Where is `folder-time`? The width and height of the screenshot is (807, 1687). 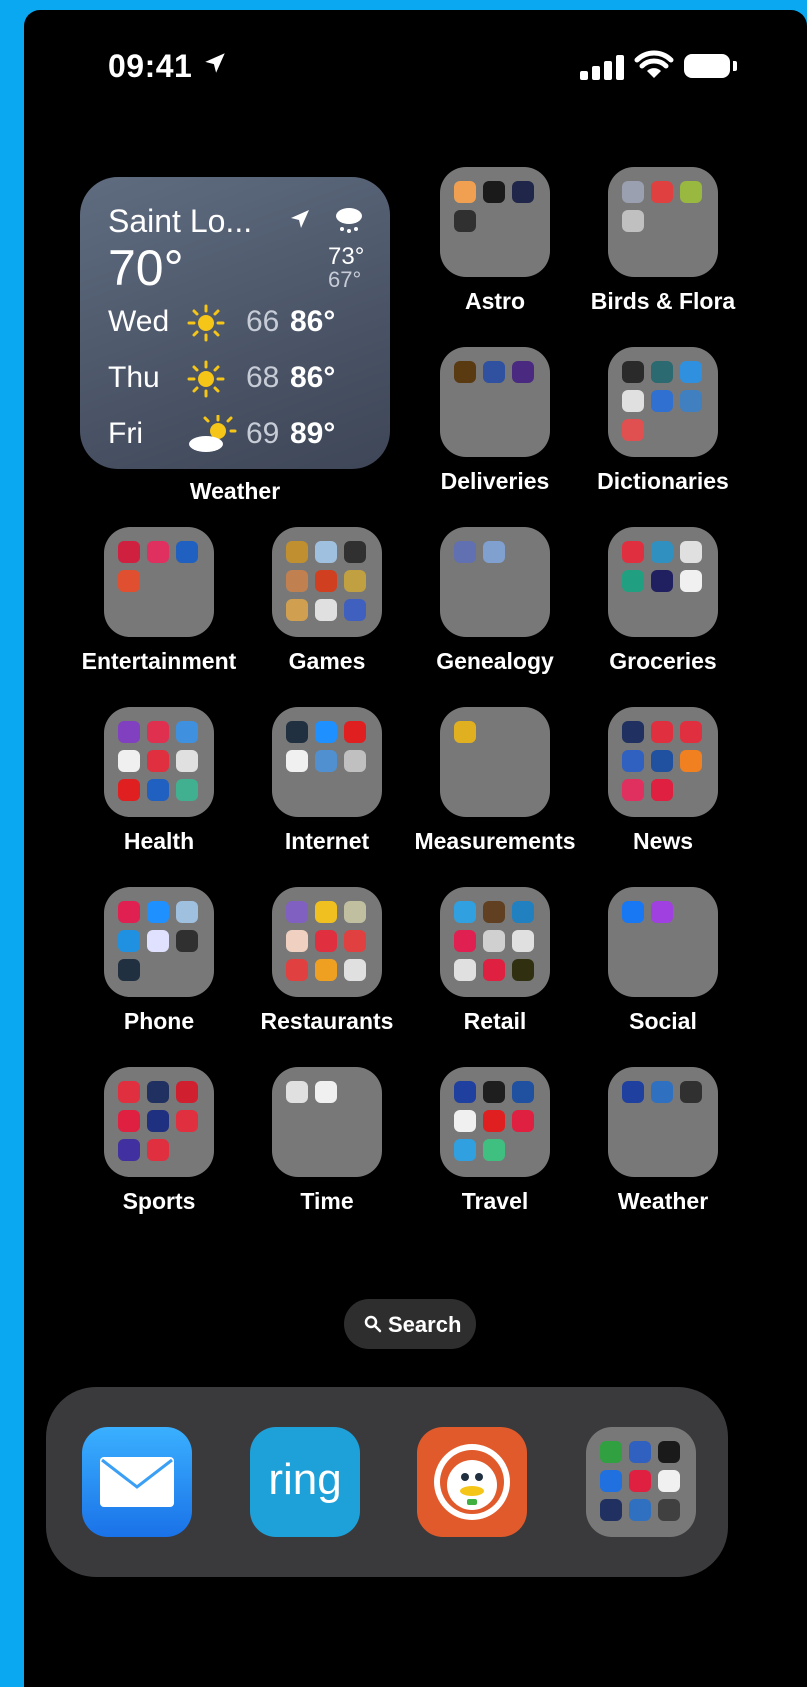 folder-time is located at coordinates (327, 1122).